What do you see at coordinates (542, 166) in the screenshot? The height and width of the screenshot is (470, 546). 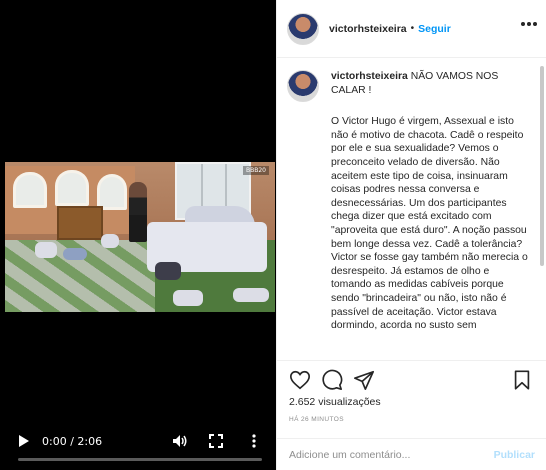 I see `scrollbar` at bounding box center [542, 166].